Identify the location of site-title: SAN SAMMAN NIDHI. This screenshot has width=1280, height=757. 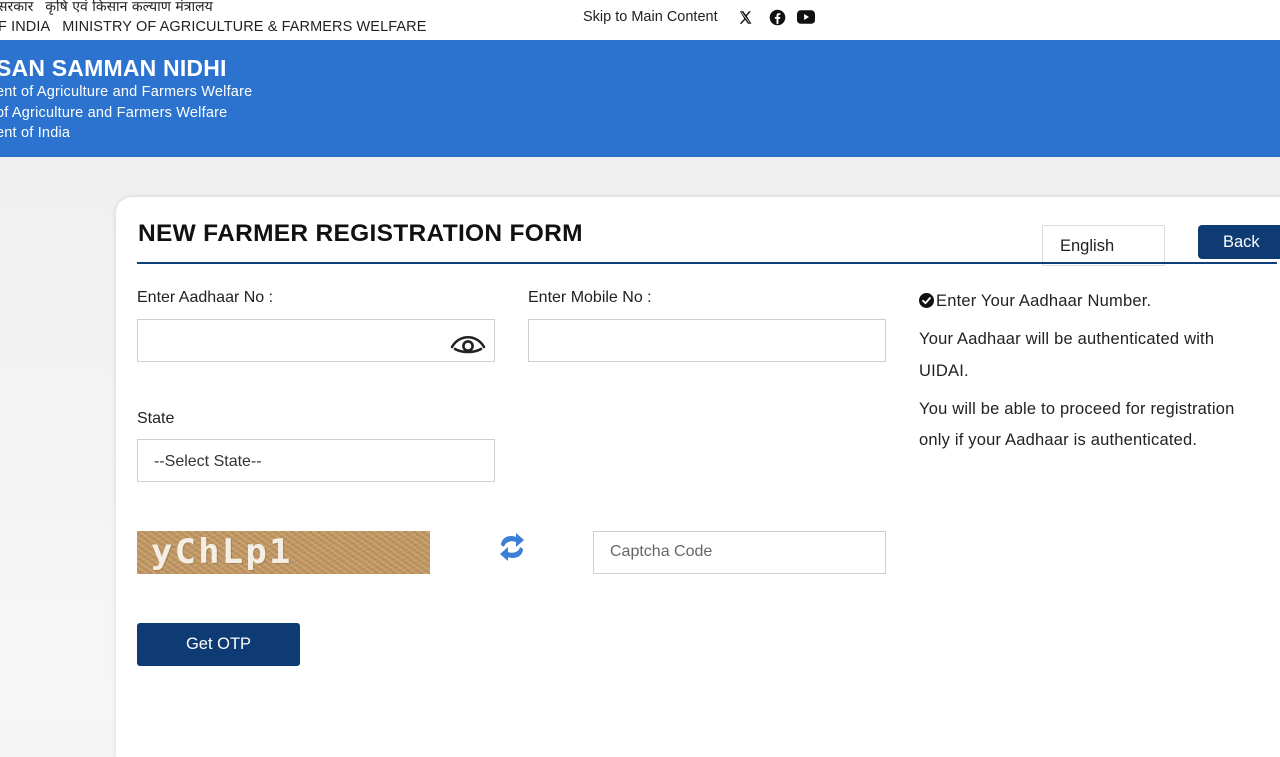
(113, 68).